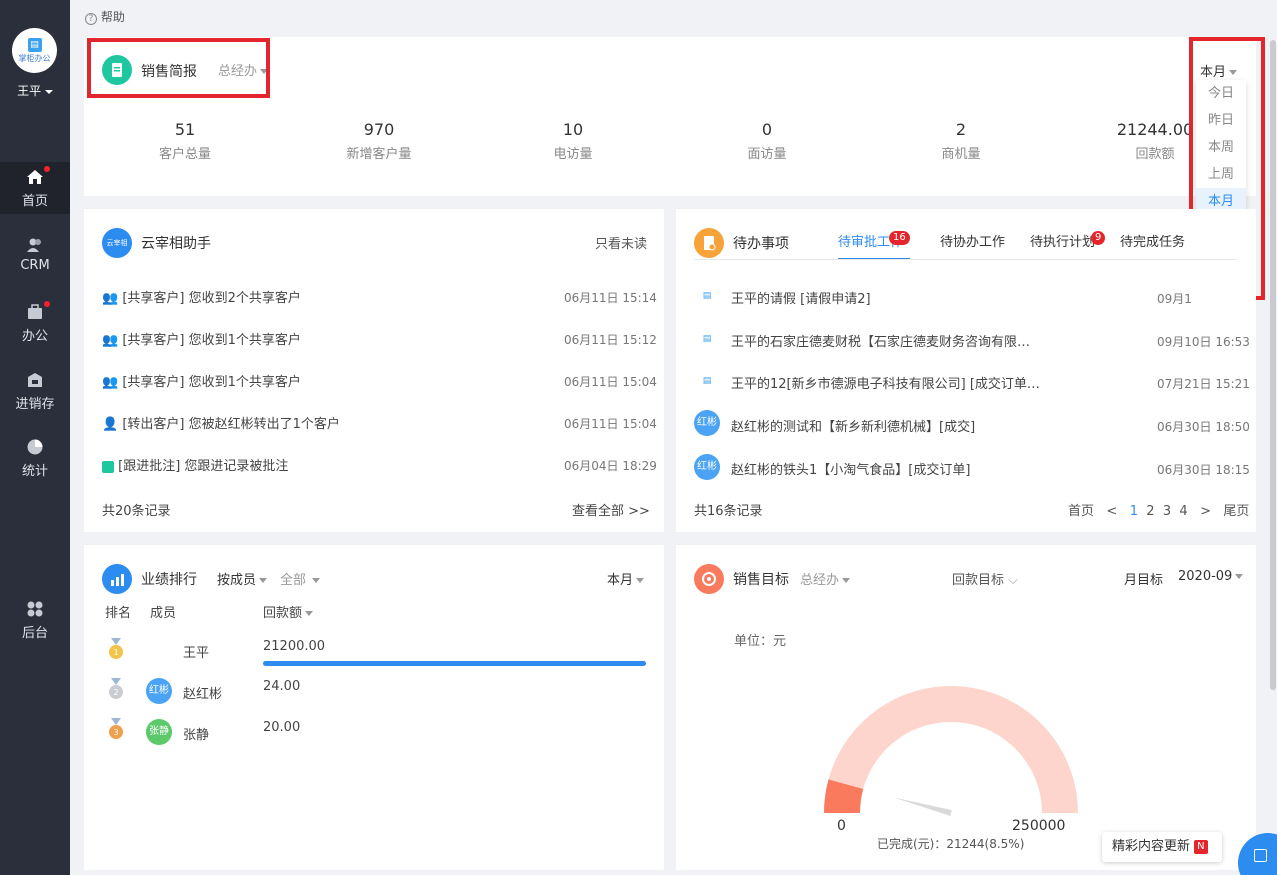 The width and height of the screenshot is (1277, 875). What do you see at coordinates (1183, 511) in the screenshot?
I see `page-4: 4` at bounding box center [1183, 511].